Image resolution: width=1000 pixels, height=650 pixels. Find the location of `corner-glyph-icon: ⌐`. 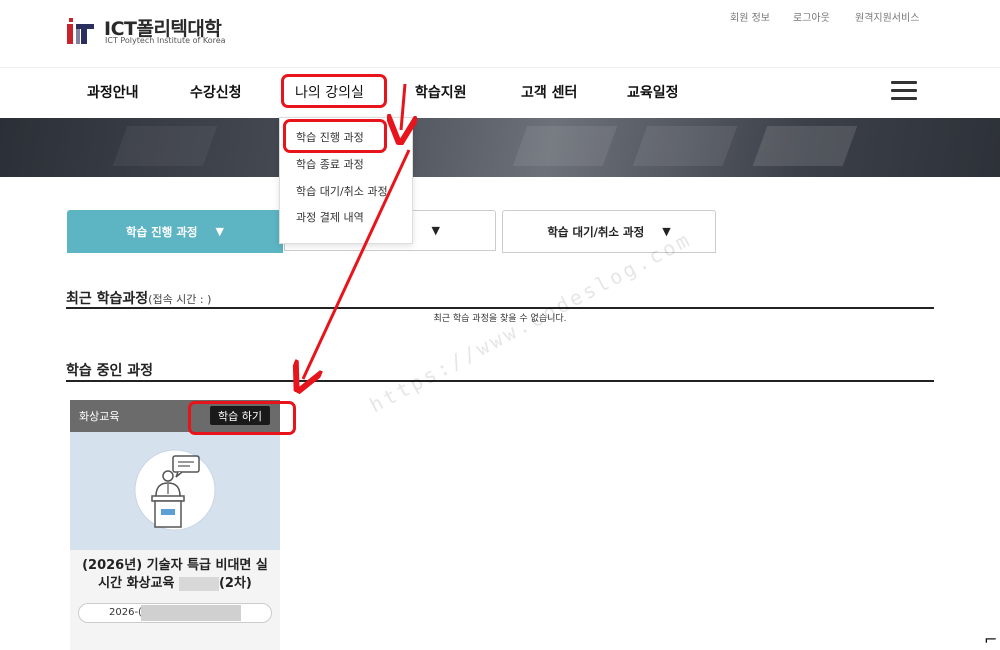

corner-glyph-icon: ⌐ is located at coordinates (991, 639).